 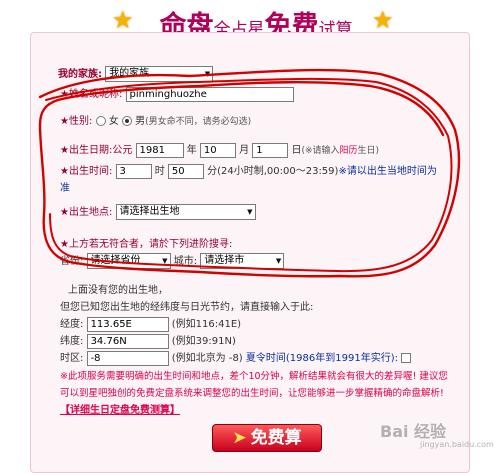 What do you see at coordinates (296, 150) in the screenshot?
I see `day-unit: 日` at bounding box center [296, 150].